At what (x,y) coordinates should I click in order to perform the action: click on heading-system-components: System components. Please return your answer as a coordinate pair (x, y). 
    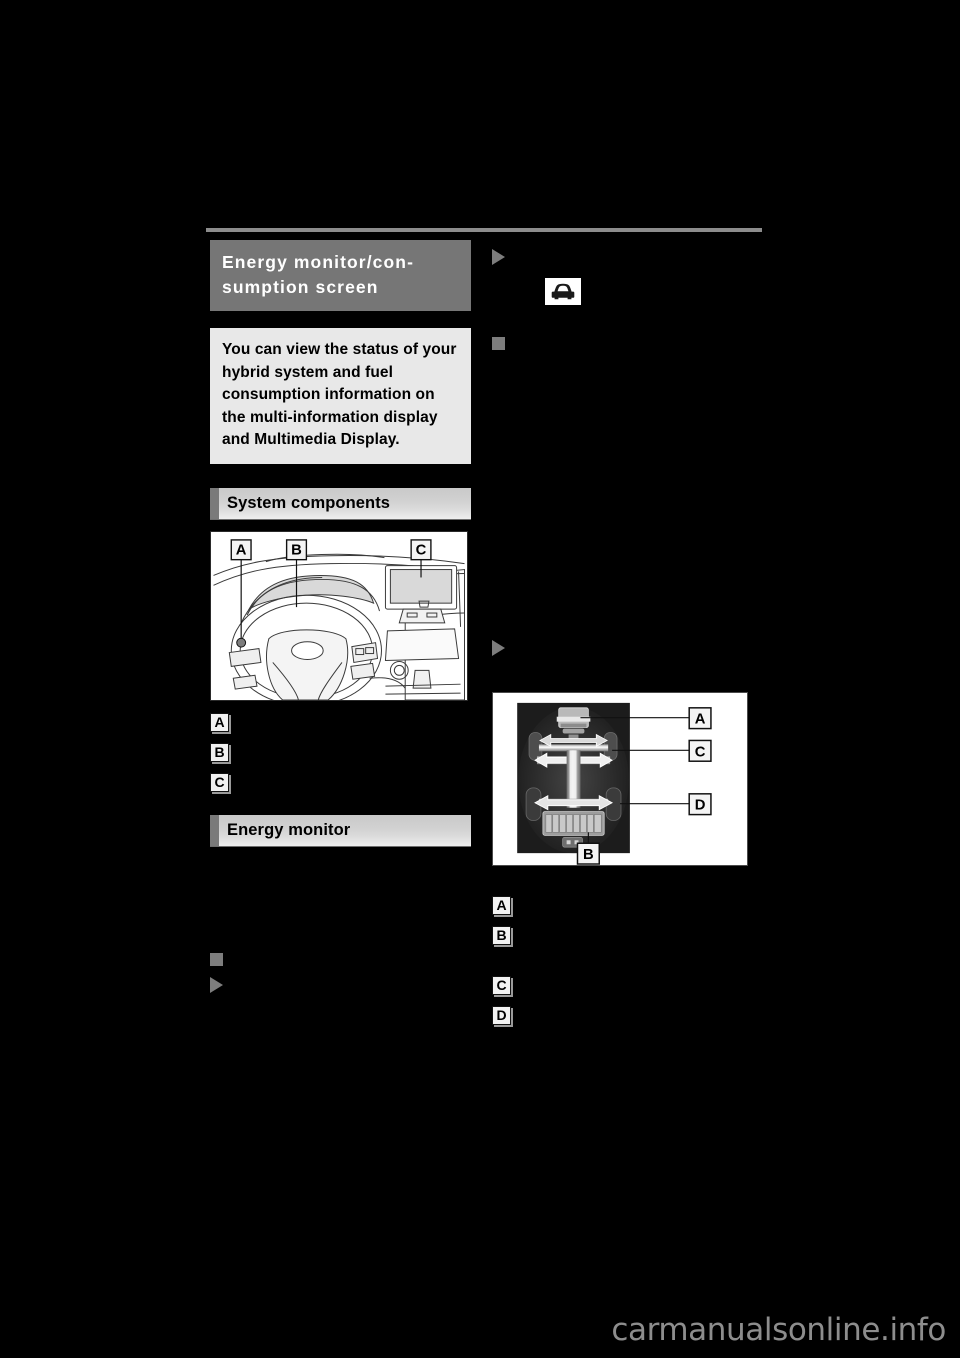
    Looking at the image, I should click on (340, 503).